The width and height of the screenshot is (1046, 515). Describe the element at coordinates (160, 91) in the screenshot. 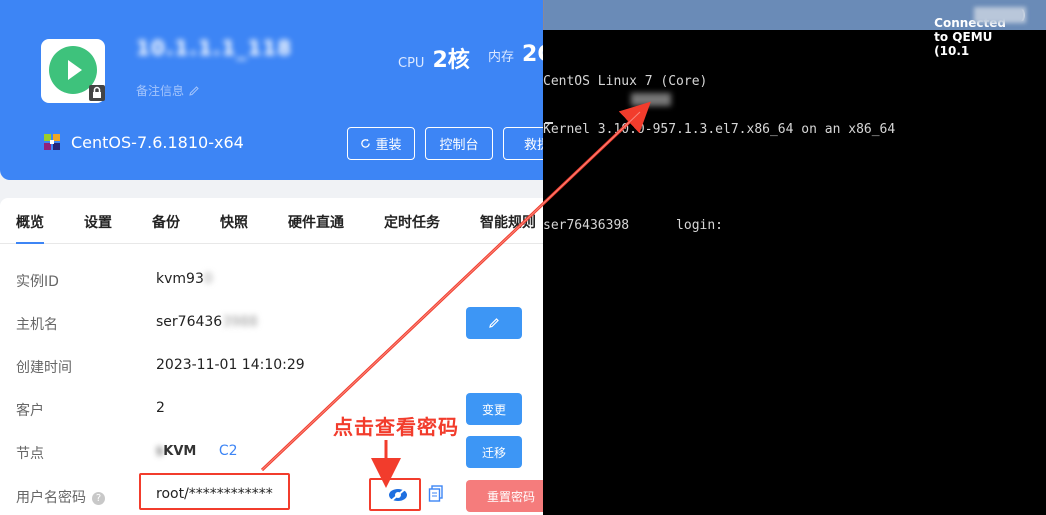

I see `note-label: 备注信息` at that location.